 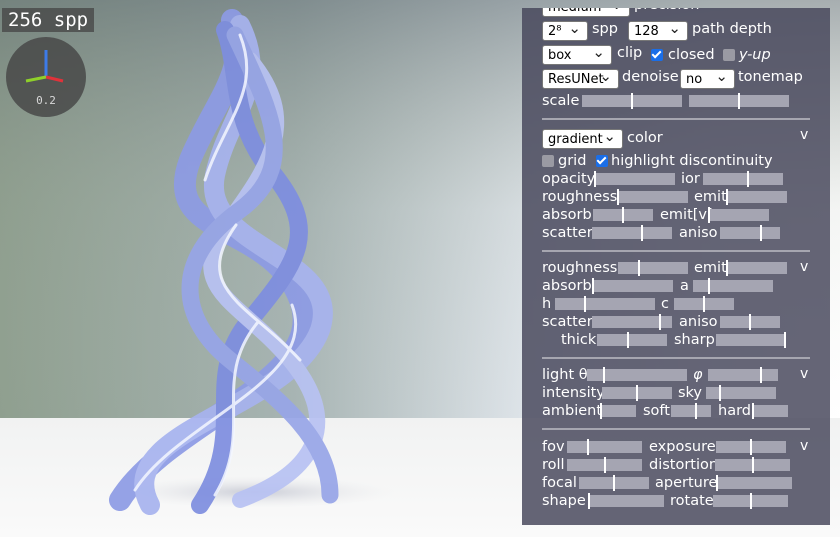 What do you see at coordinates (565, 29) in the screenshot?
I see `spp-select: 2⁸` at bounding box center [565, 29].